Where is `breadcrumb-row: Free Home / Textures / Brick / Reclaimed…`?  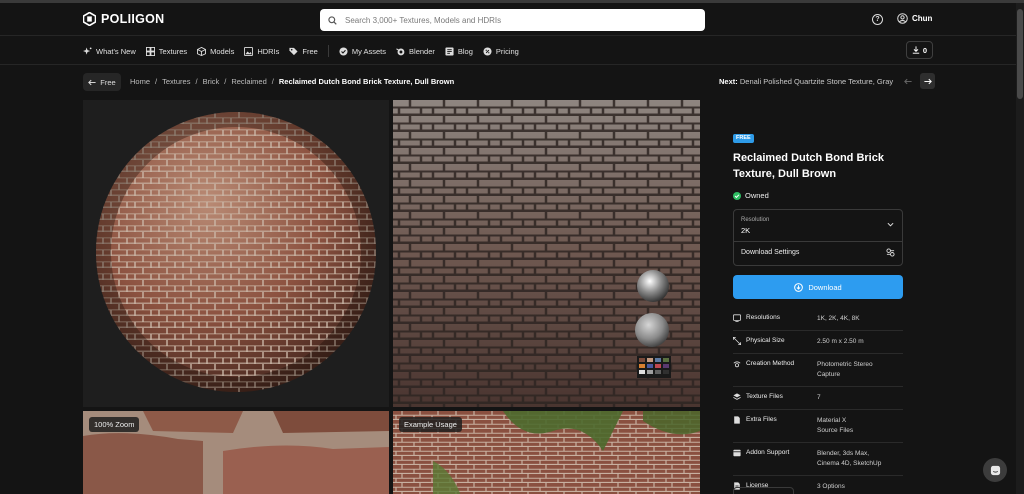
breadcrumb-row: Free Home / Textures / Brick / Reclaimed… is located at coordinates (508, 83).